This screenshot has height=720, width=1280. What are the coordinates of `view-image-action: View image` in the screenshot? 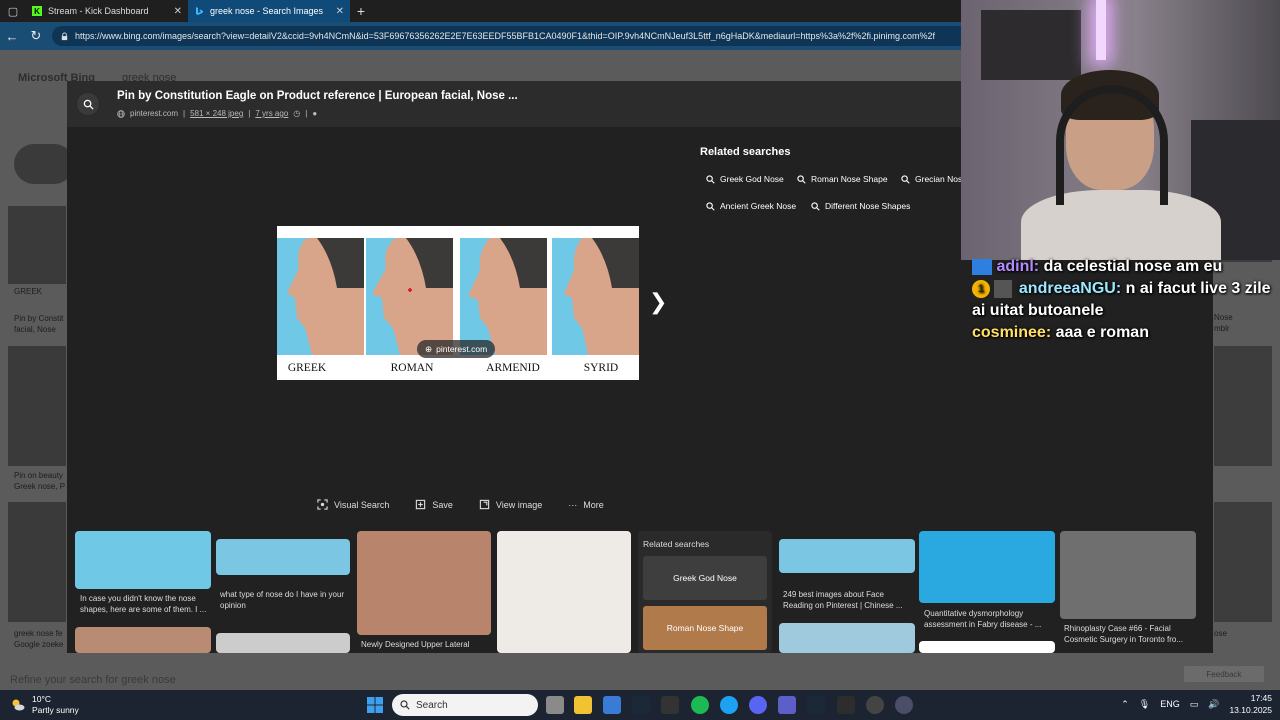 It's located at (510, 504).